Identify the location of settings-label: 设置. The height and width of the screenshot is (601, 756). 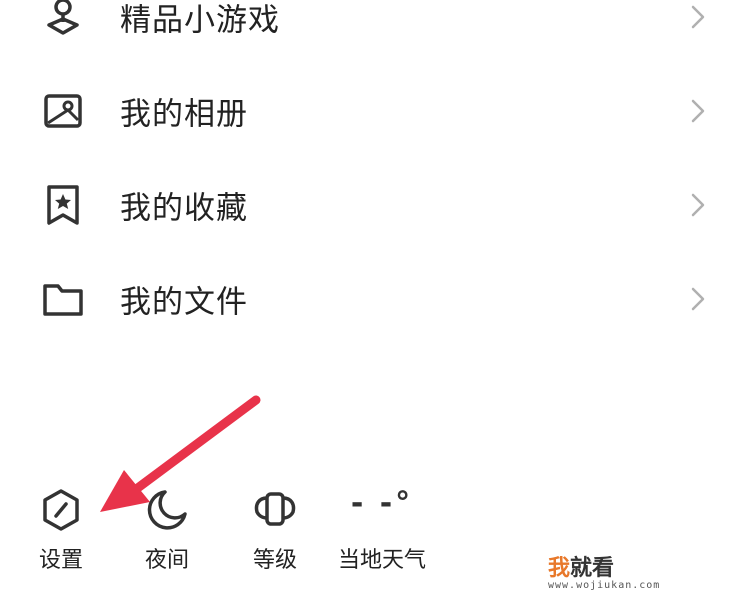
(60, 560).